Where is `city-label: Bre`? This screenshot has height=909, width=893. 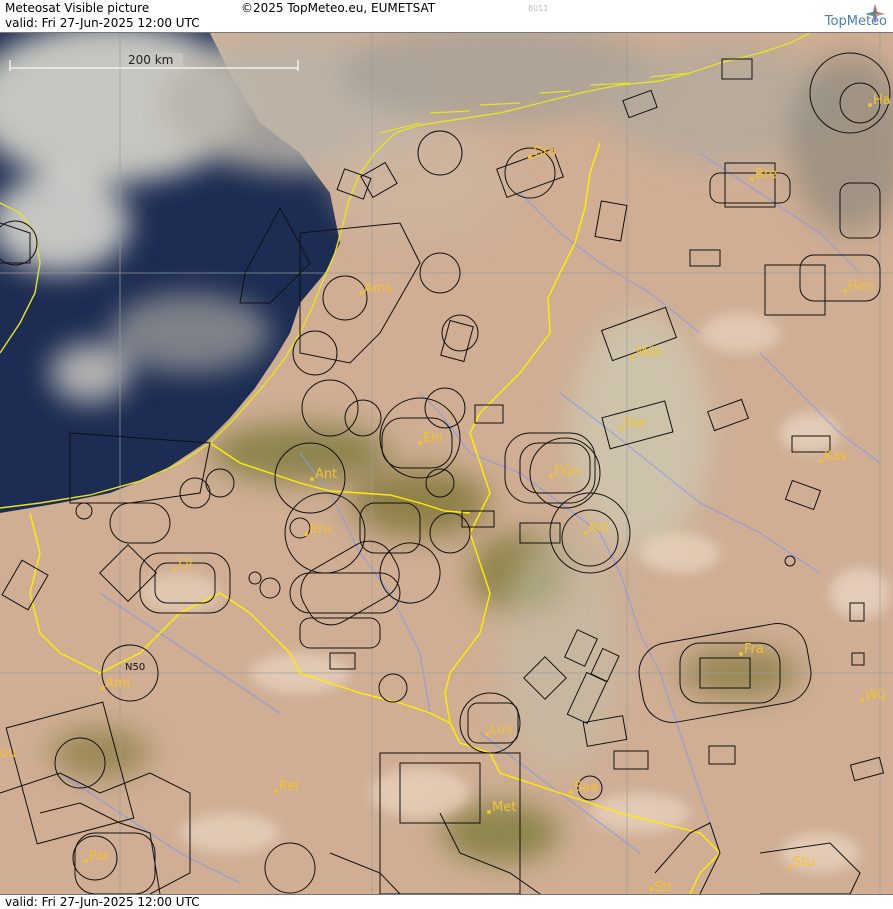
city-label: Bre is located at coordinates (766, 174).